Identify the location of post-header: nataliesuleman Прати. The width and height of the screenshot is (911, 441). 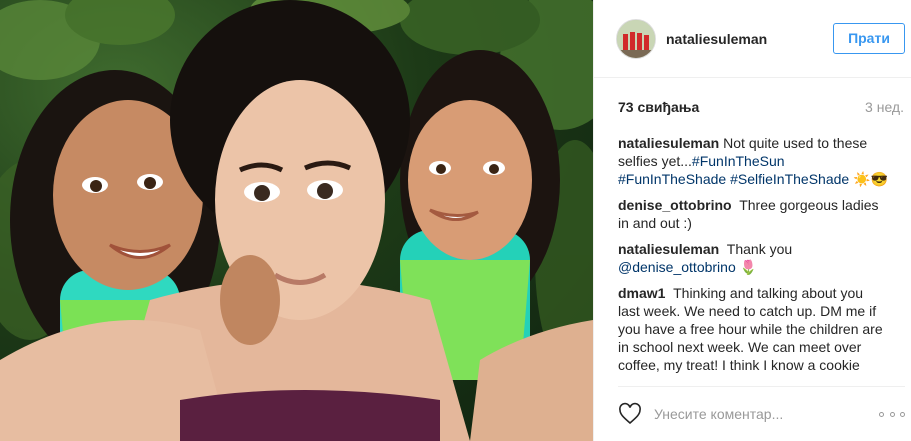
(752, 39).